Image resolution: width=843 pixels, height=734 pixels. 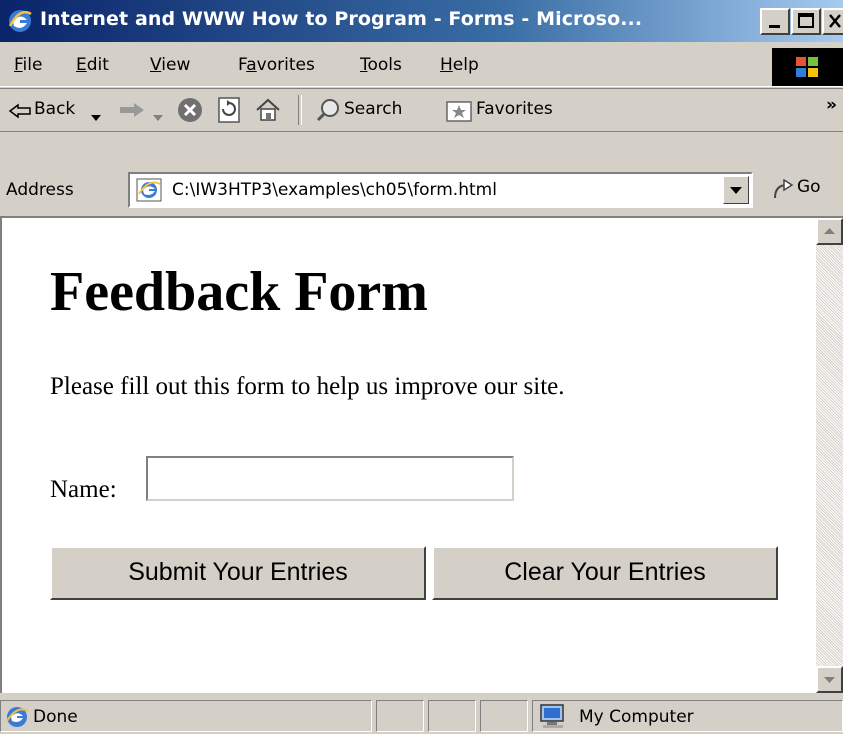 What do you see at coordinates (809, 187) in the screenshot?
I see `go-button: Go` at bounding box center [809, 187].